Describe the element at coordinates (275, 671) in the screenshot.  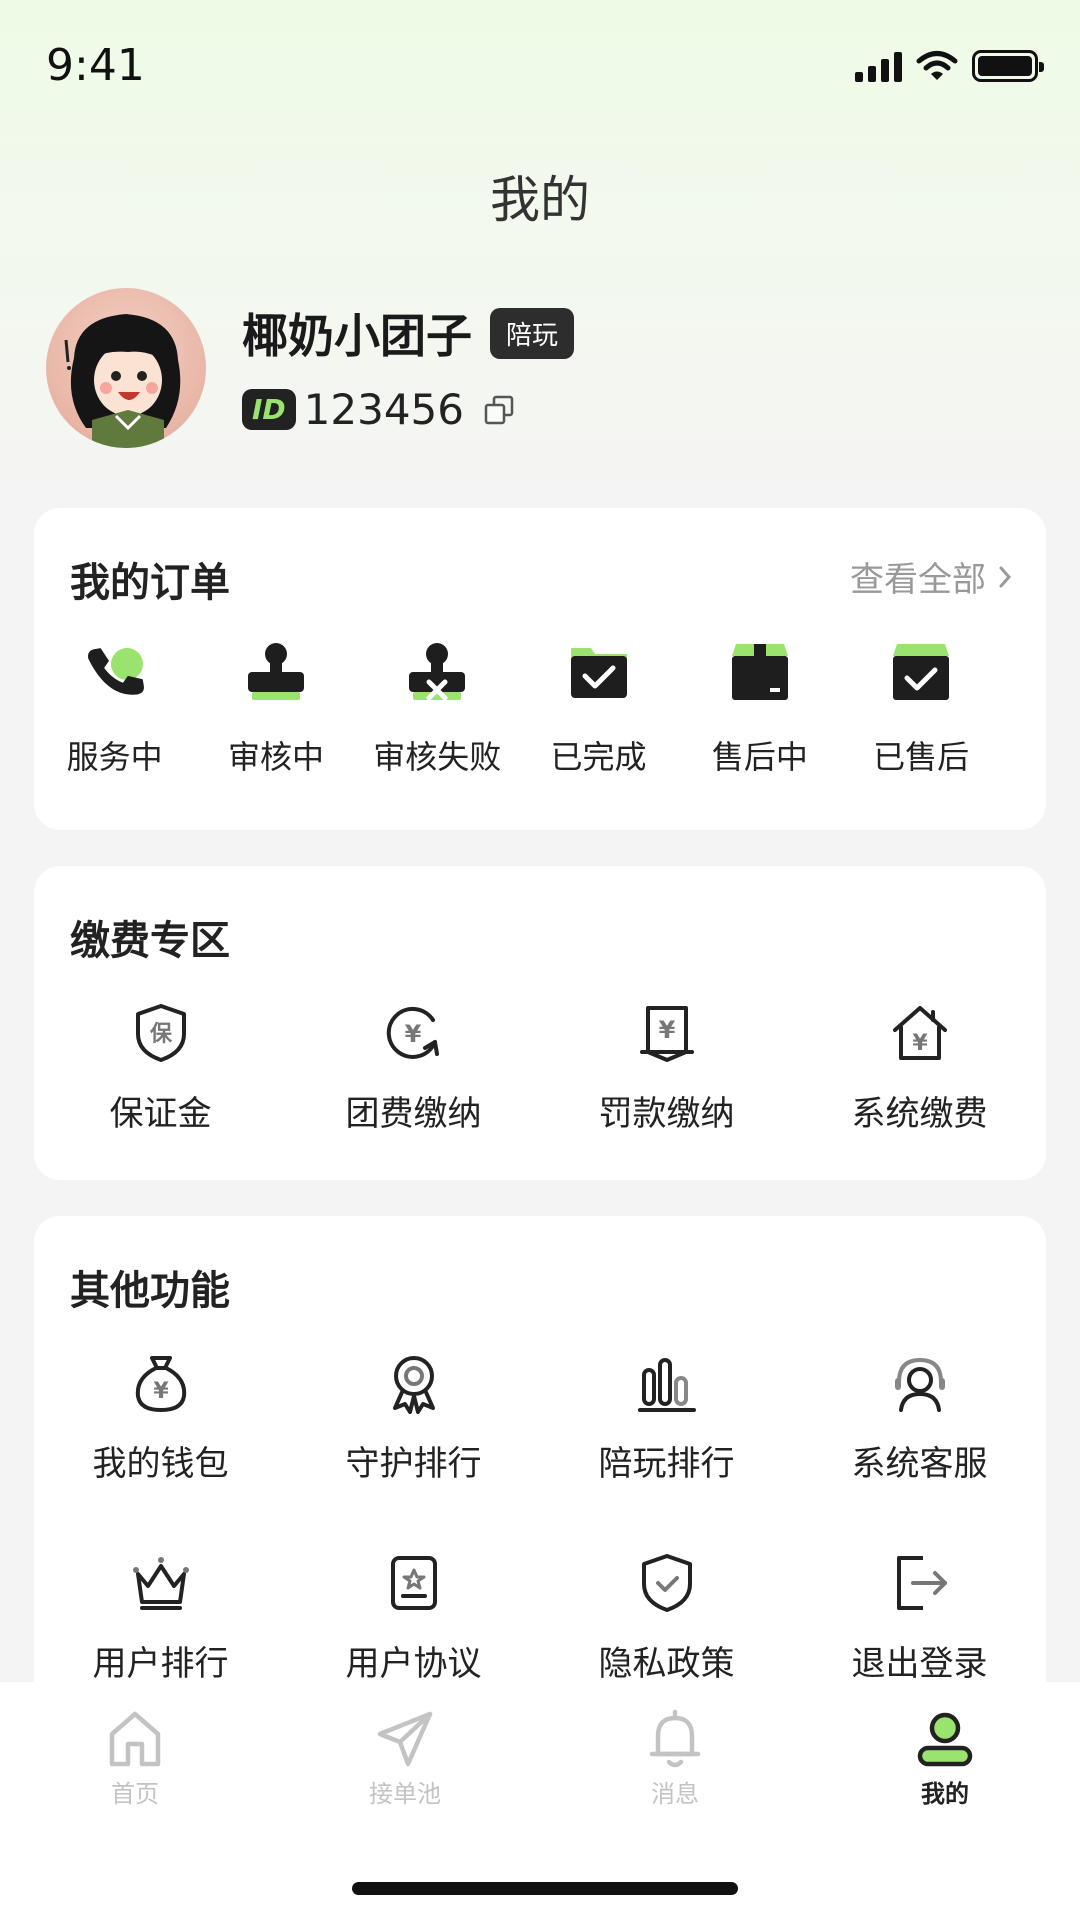
I see `stamp-icon` at that location.